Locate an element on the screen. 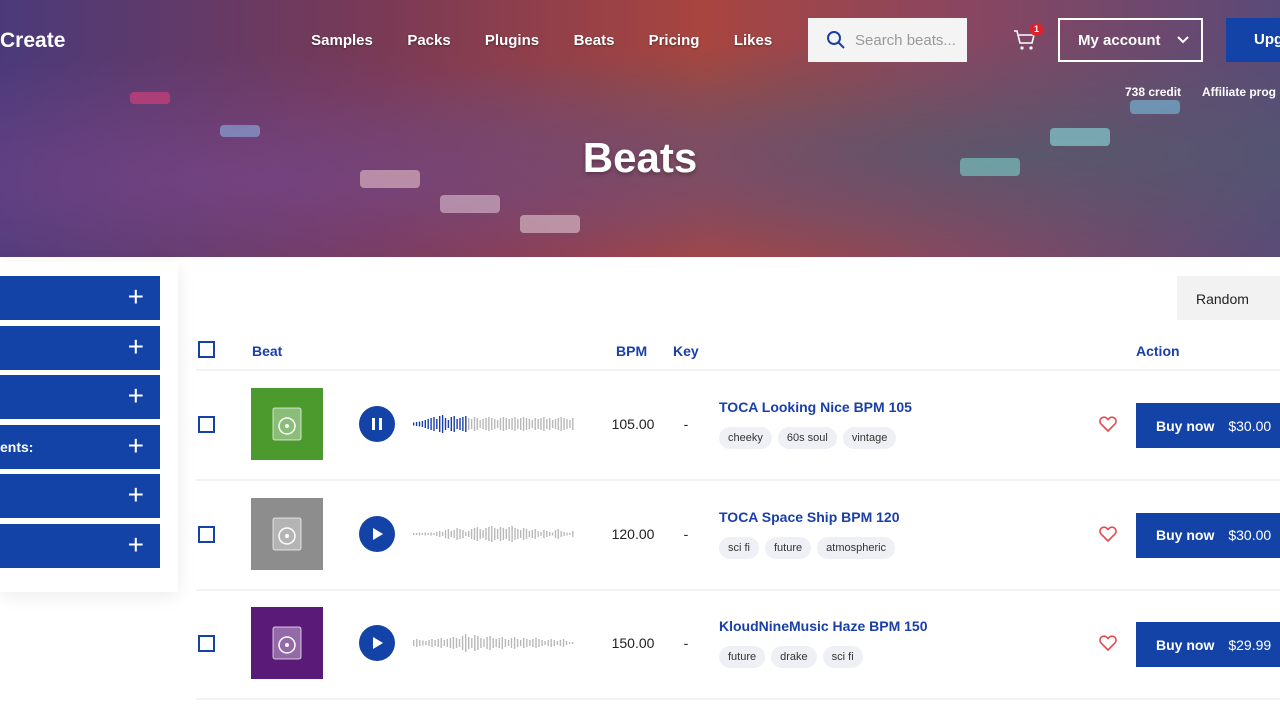 The width and height of the screenshot is (1280, 720). nav-likes: Likes is located at coordinates (753, 40).